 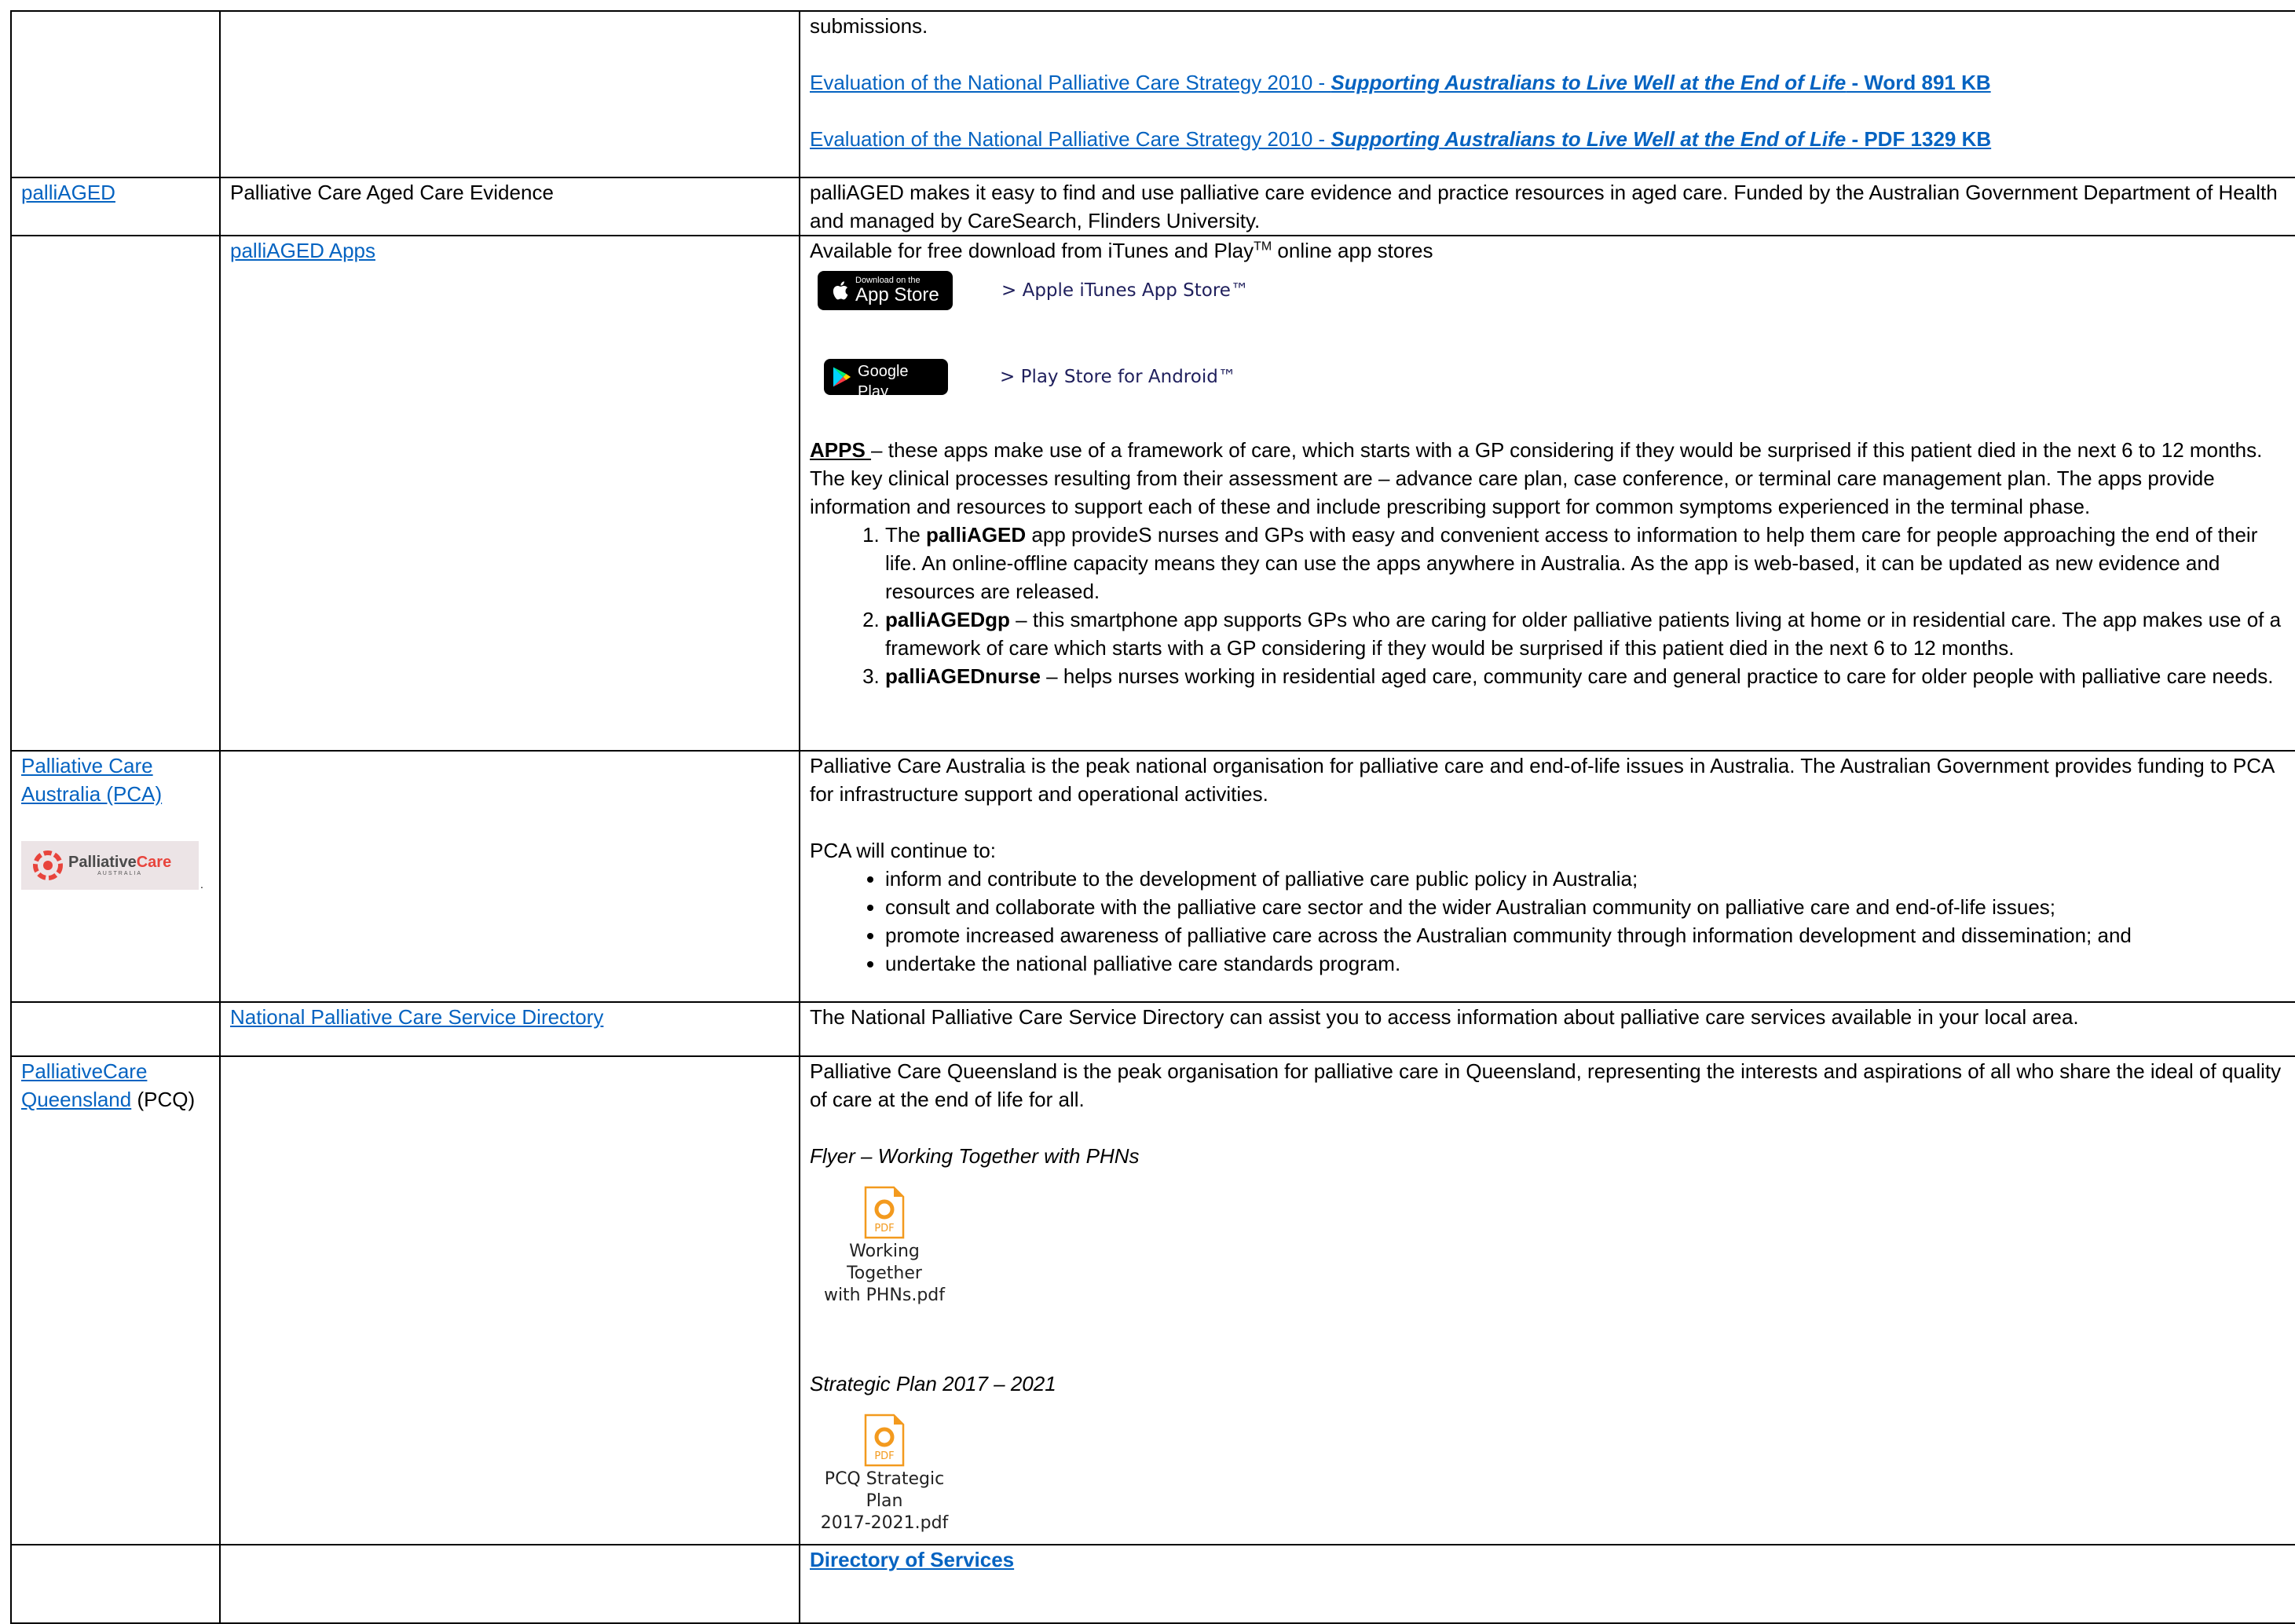 What do you see at coordinates (1263, 247) in the screenshot?
I see `trademark-sup: TM` at bounding box center [1263, 247].